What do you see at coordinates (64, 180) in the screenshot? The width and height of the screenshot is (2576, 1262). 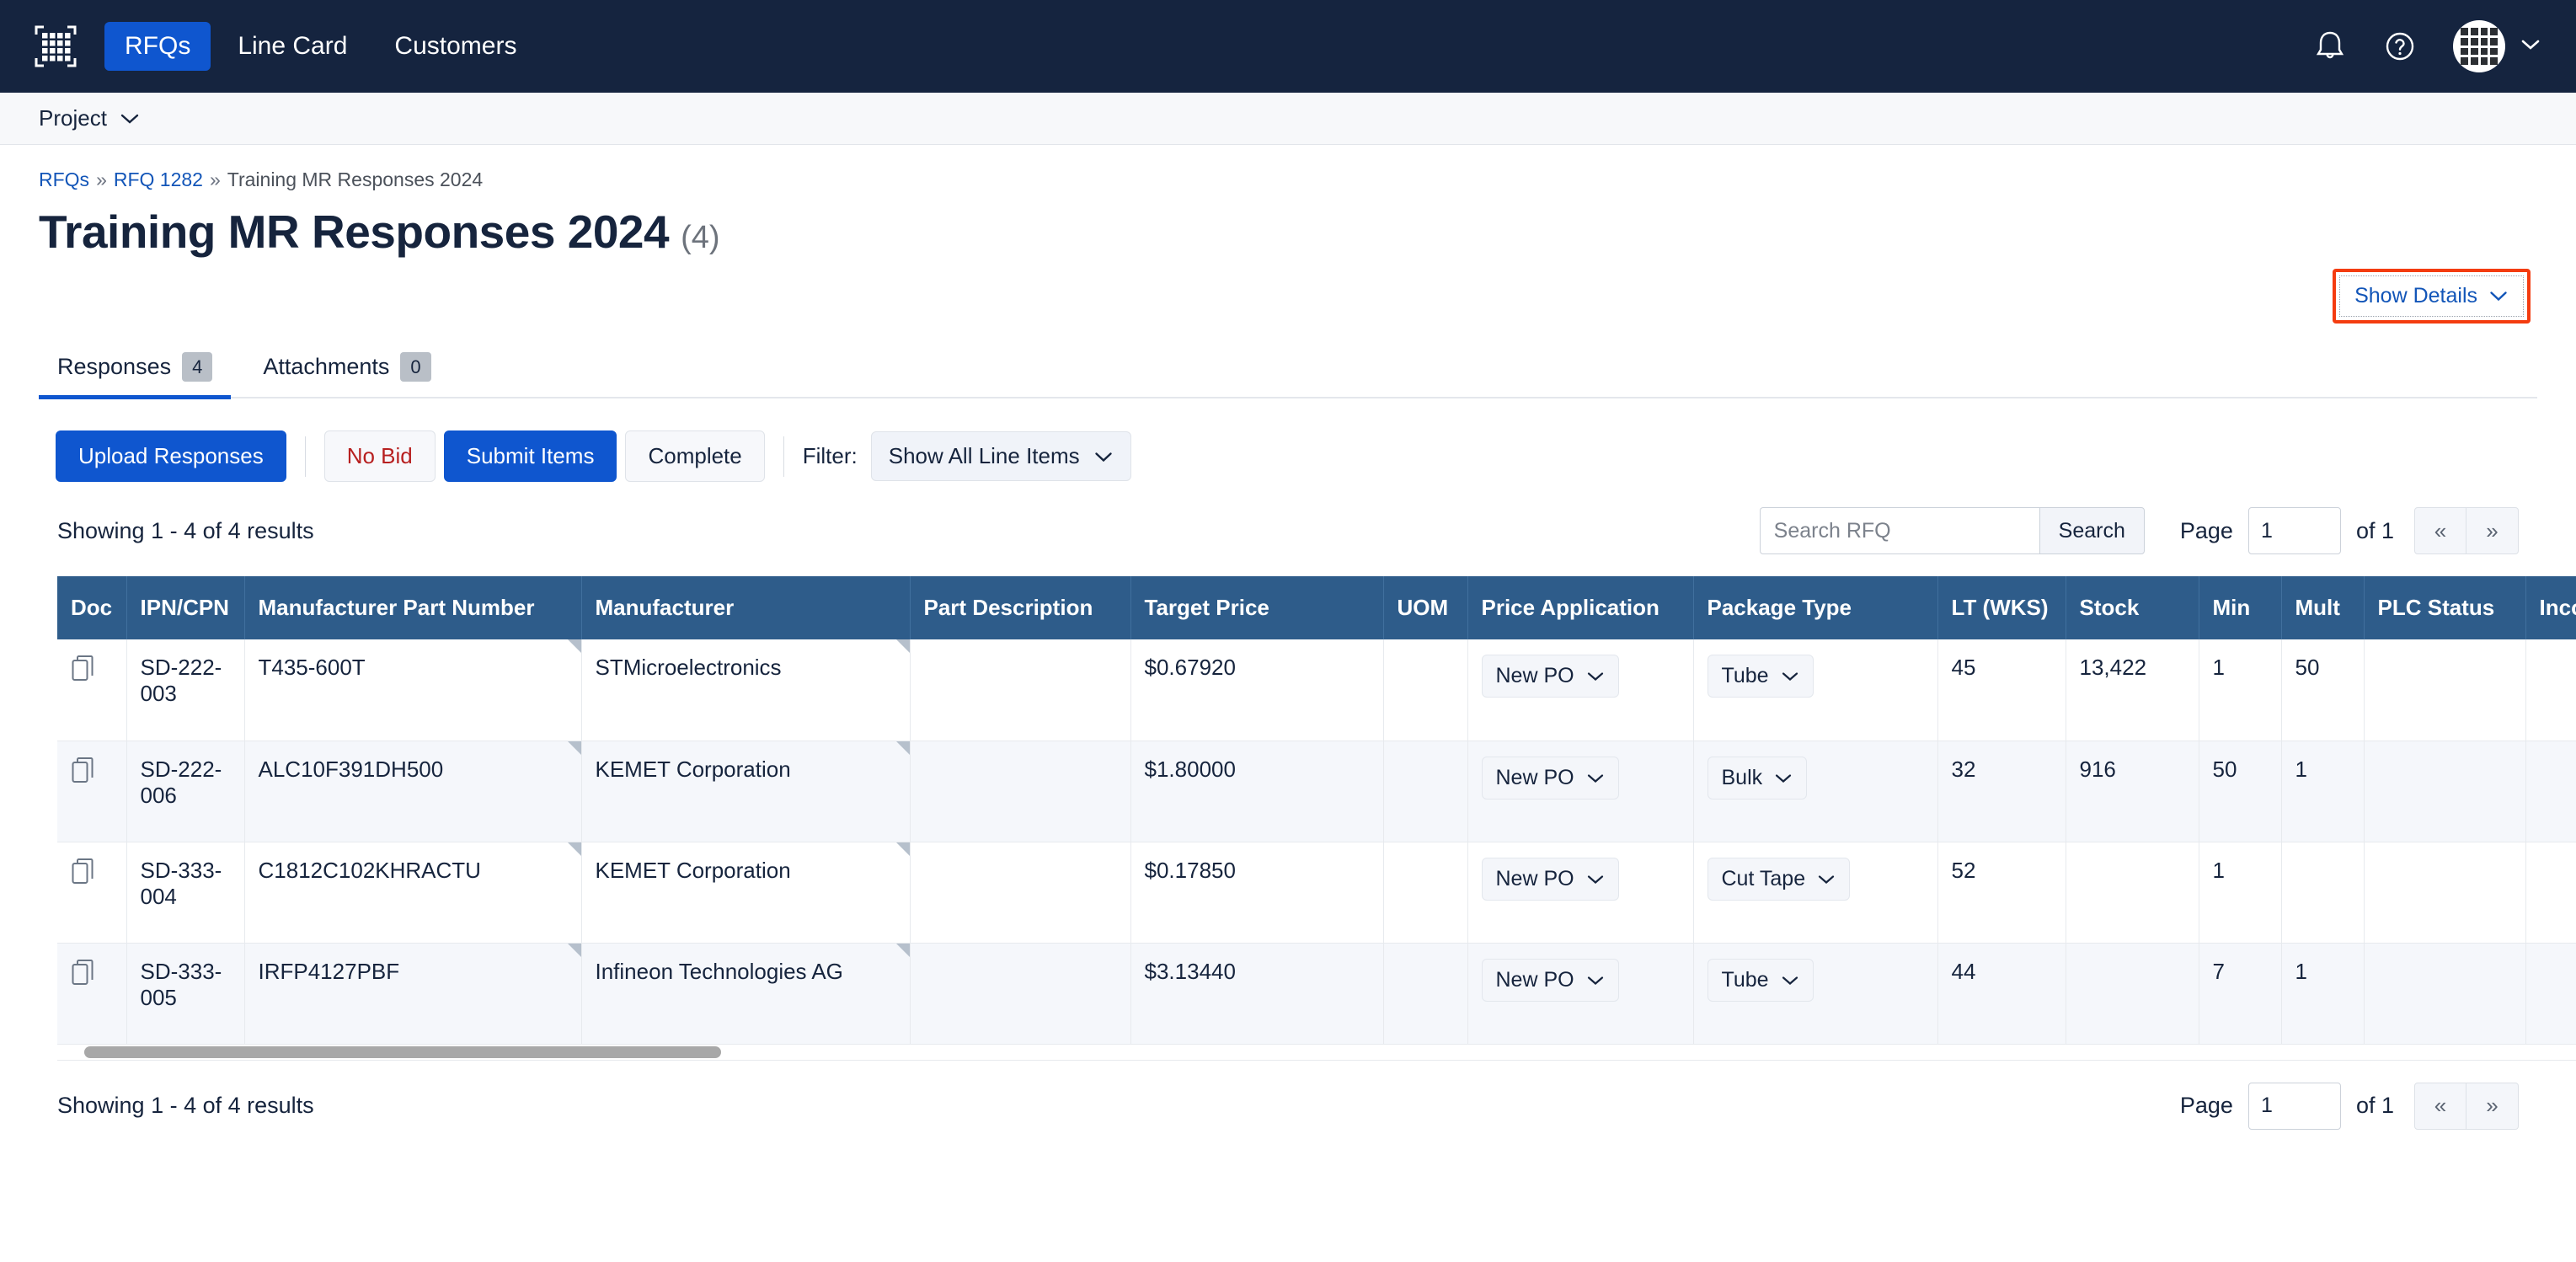 I see `breadcrumb-link-rfqs: RFQs` at bounding box center [64, 180].